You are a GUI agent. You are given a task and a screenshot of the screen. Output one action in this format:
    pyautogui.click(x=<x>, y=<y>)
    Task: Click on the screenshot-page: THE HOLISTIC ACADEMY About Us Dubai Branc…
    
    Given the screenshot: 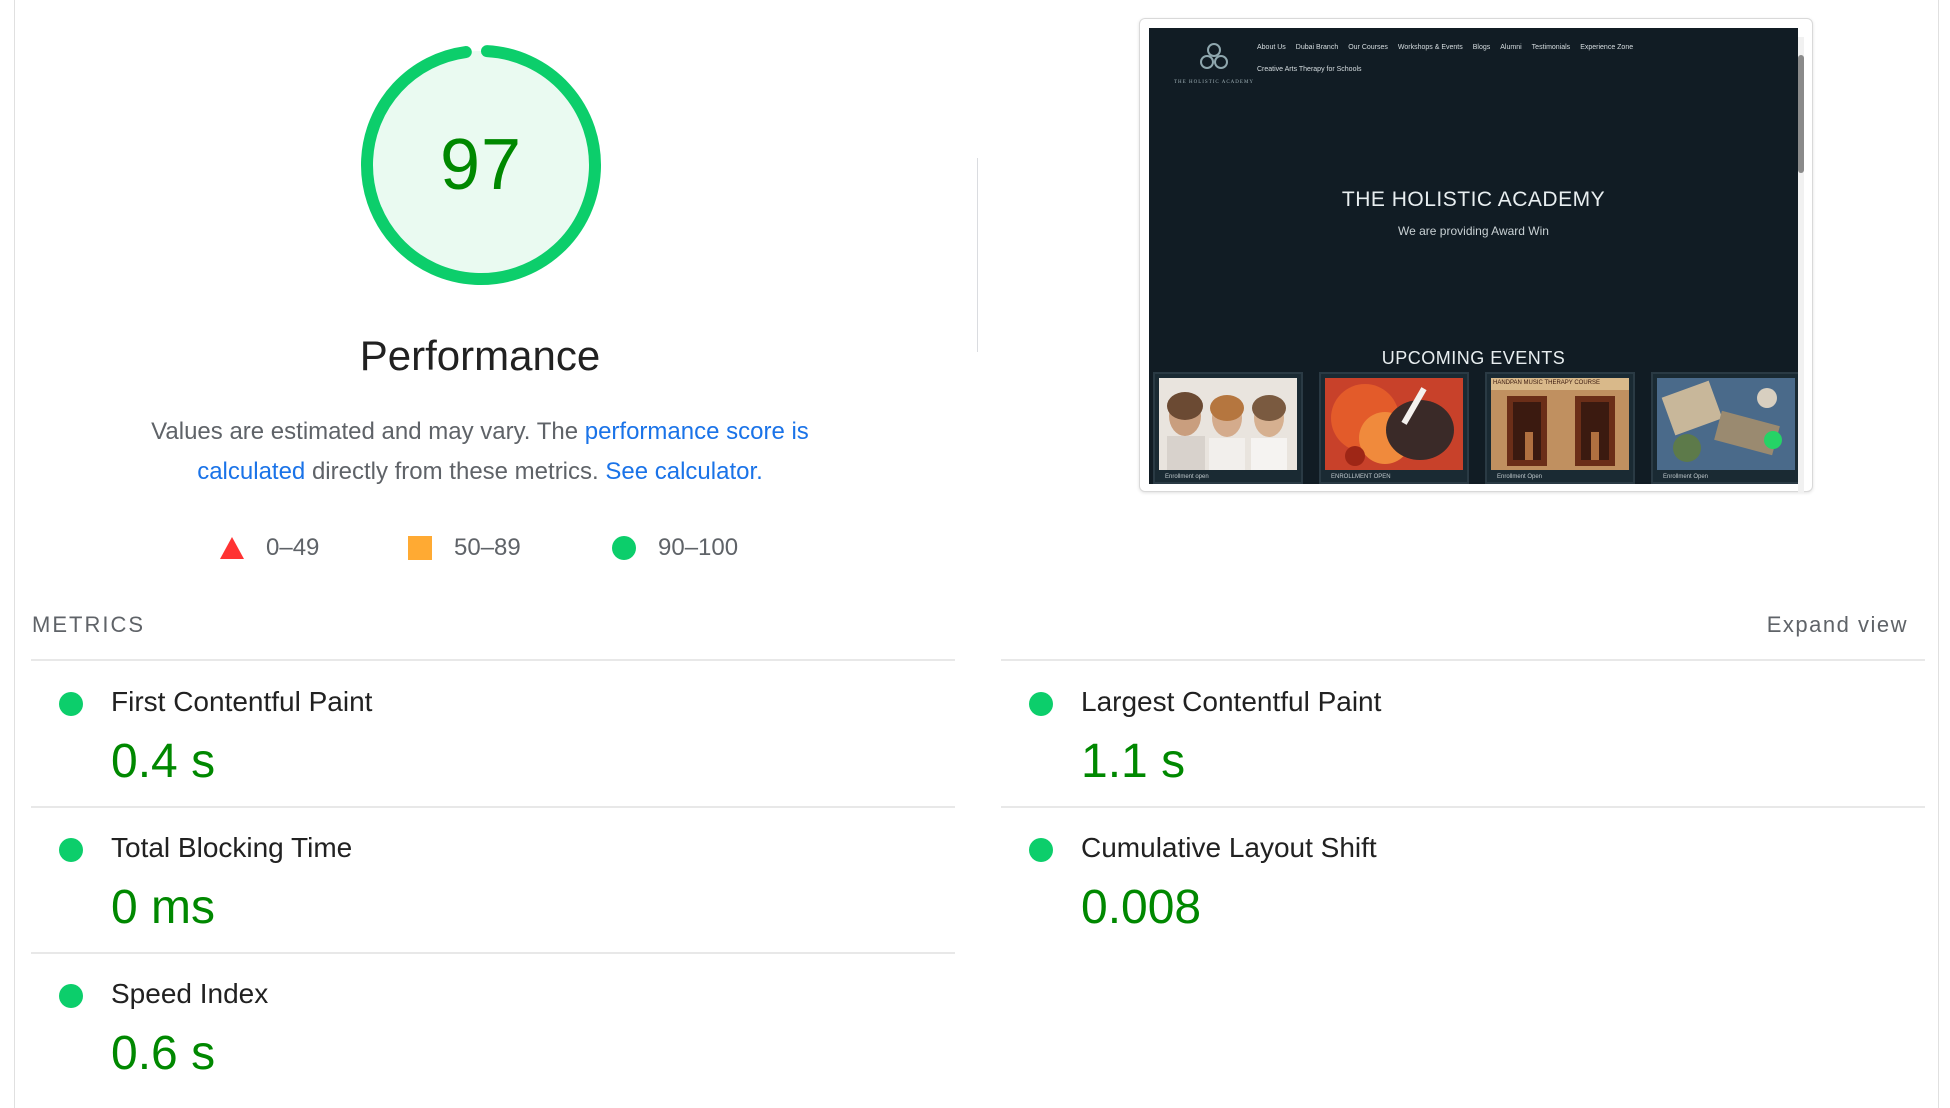 What is the action you would take?
    pyautogui.click(x=1473, y=256)
    